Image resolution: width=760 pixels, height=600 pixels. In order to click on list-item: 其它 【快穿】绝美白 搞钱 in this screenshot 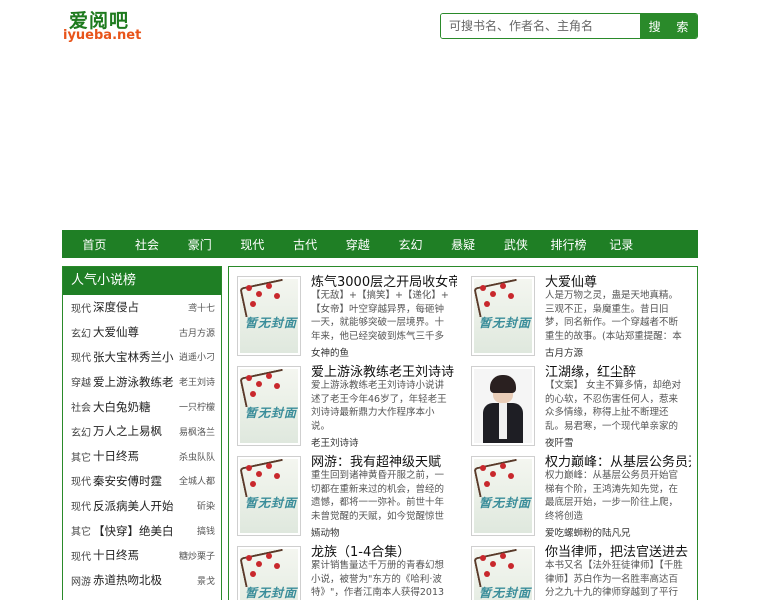, I will do `click(142, 530)`.